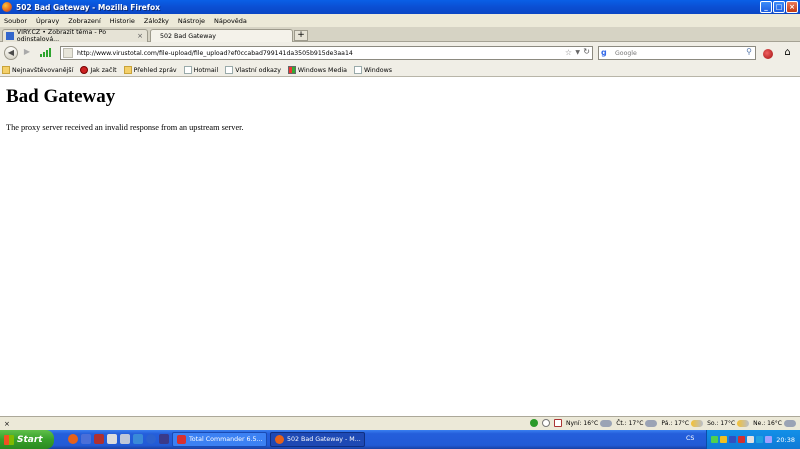  What do you see at coordinates (61, 96) in the screenshot?
I see `error-heading: Bad Gateway` at bounding box center [61, 96].